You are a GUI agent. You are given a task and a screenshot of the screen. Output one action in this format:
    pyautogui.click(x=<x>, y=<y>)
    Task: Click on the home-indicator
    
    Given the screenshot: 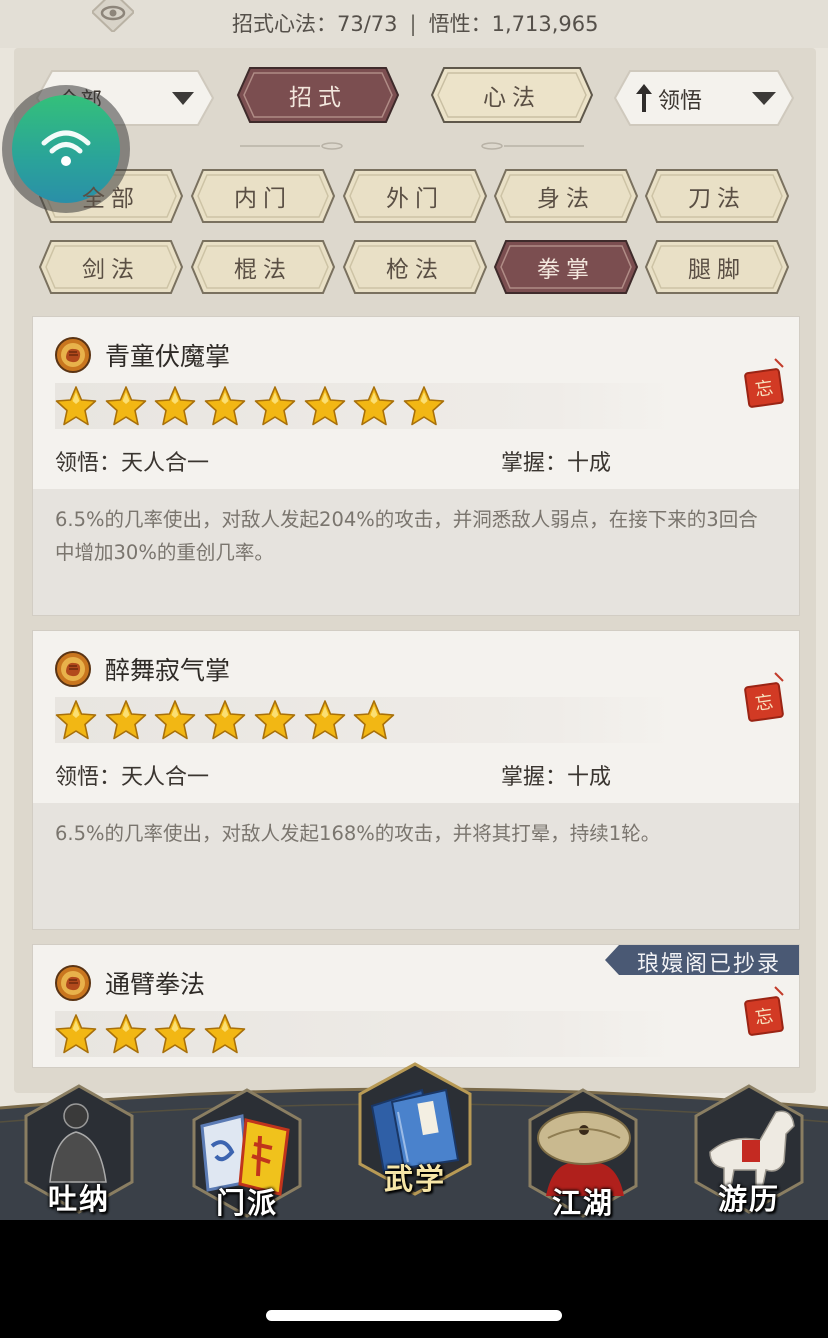 What is the action you would take?
    pyautogui.click(x=414, y=1315)
    